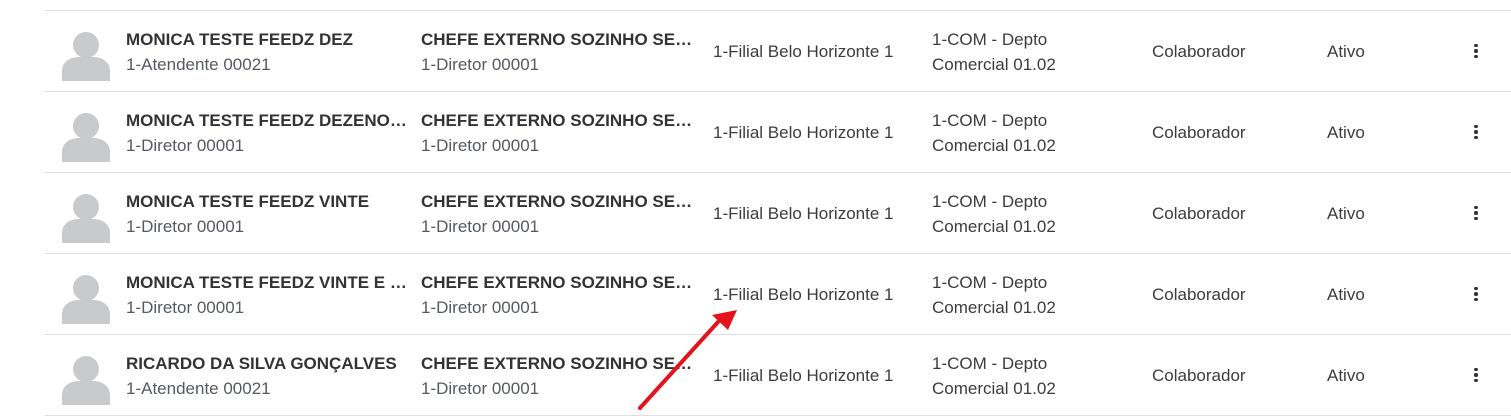 This screenshot has width=1511, height=416. Describe the element at coordinates (239, 39) in the screenshot. I see `employee-name: MONICA TESTE FEEDZ DEZ` at that location.